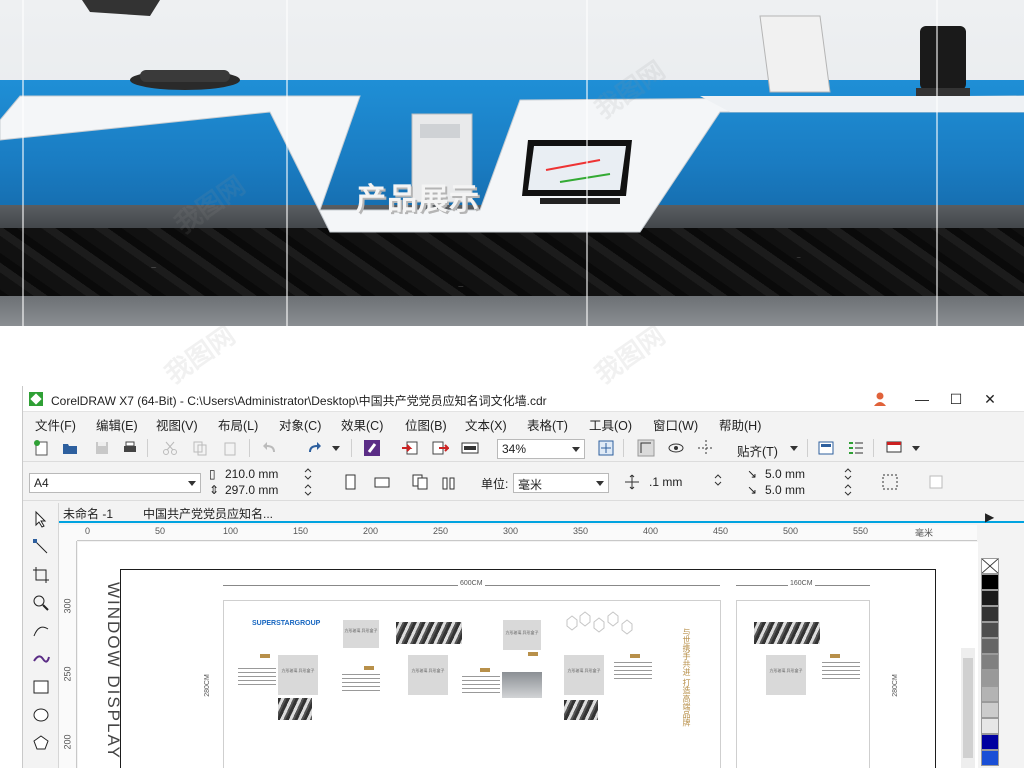  What do you see at coordinates (470, 448) in the screenshot?
I see `publish-pdf-icon` at bounding box center [470, 448].